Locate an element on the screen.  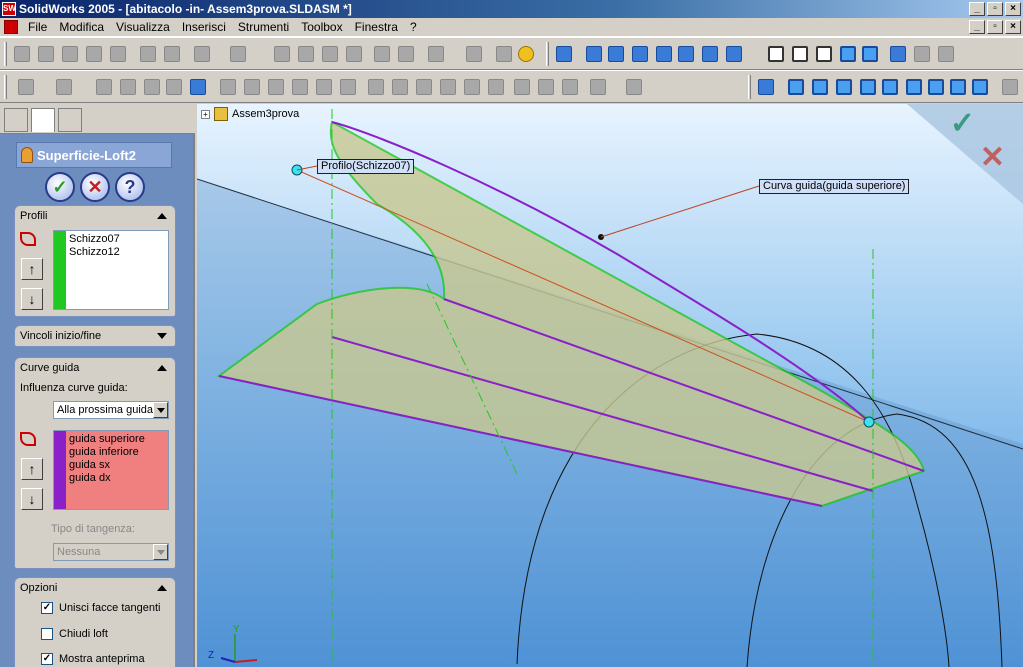
tools-icon is located at coordinates (474, 54).